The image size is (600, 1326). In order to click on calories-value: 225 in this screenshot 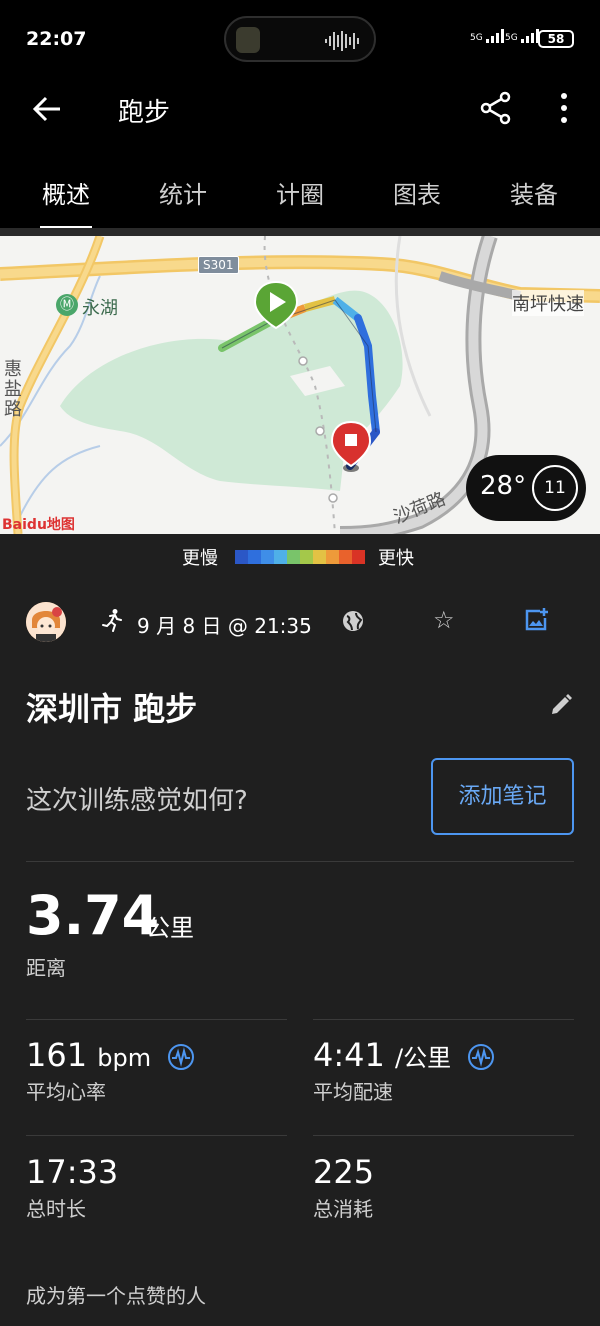, I will do `click(344, 1172)`.